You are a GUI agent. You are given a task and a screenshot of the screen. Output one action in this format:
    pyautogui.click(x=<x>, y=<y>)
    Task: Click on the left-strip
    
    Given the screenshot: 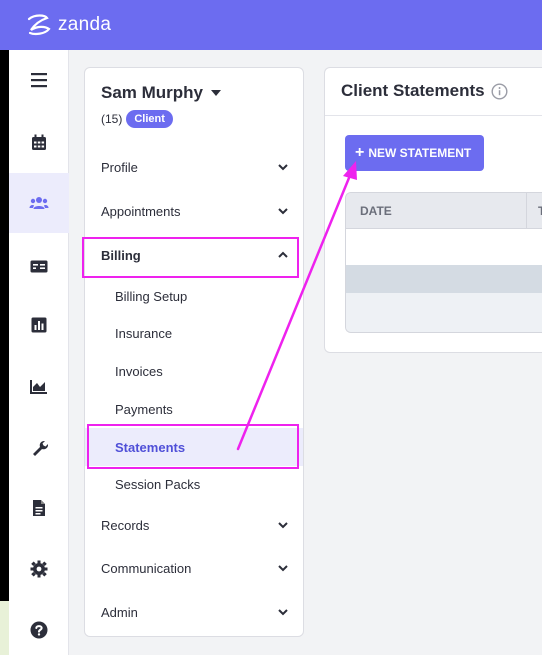 What is the action you would take?
    pyautogui.click(x=4, y=352)
    